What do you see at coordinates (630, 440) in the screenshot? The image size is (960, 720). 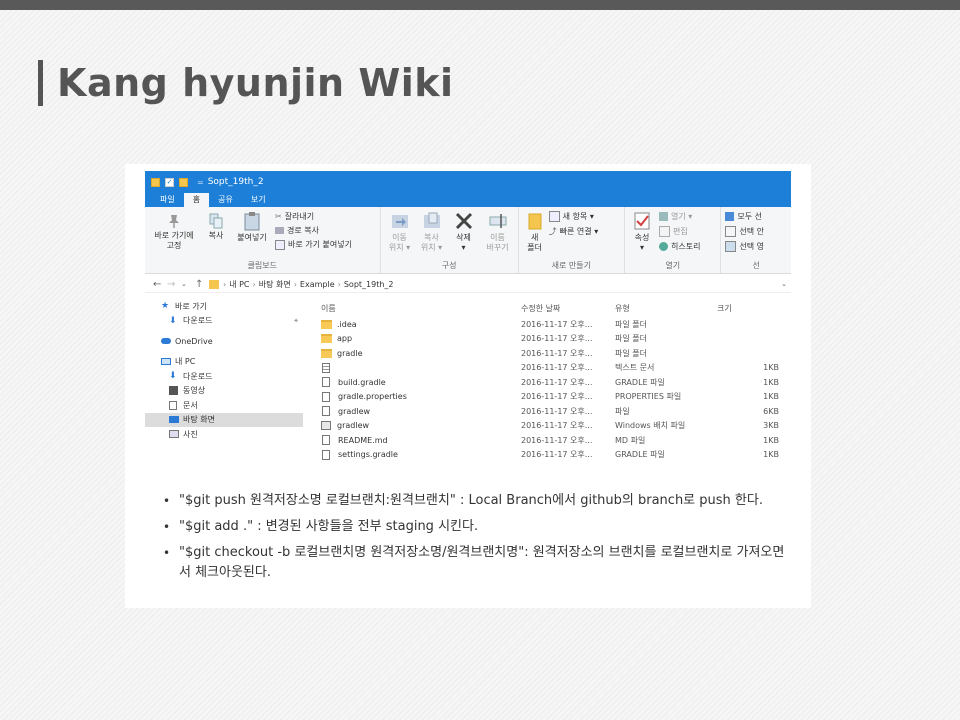 I see `file-type: MD 파일` at bounding box center [630, 440].